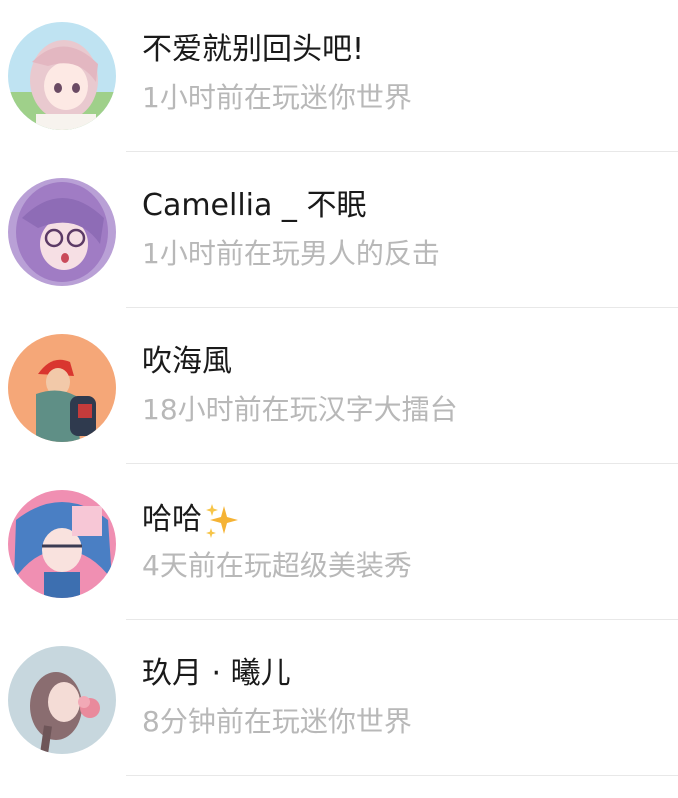  Describe the element at coordinates (277, 565) in the screenshot. I see `friend-status: 4天前在玩超级美装秀` at that location.